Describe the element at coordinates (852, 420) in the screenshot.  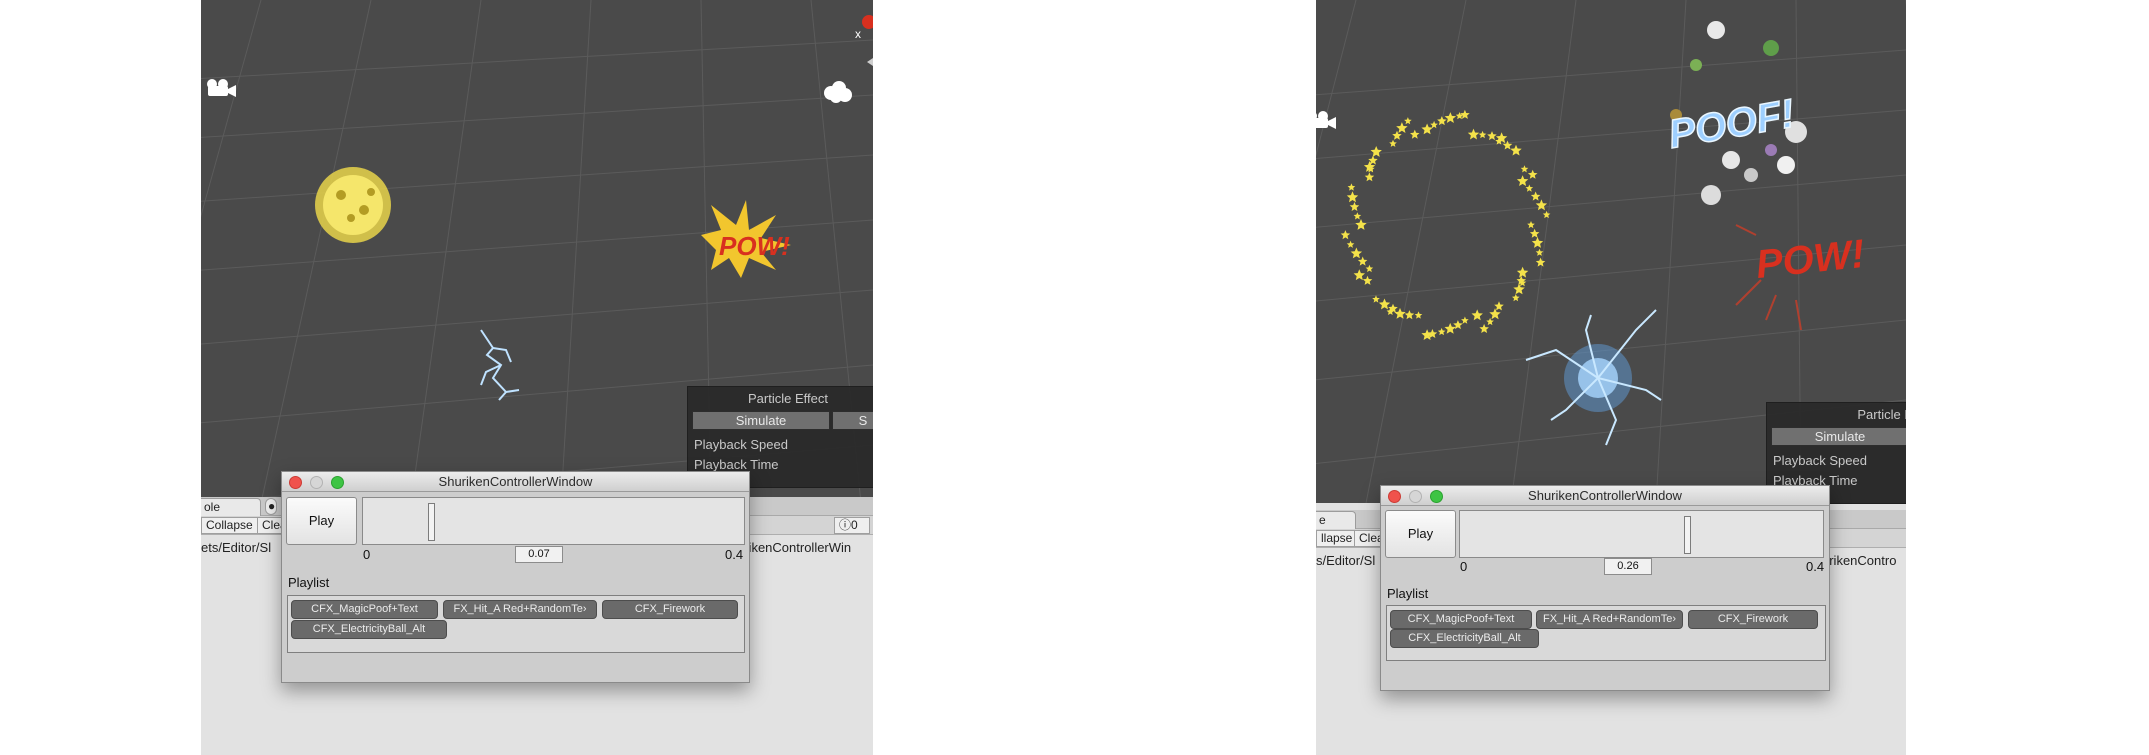
I see `stop-button: S` at that location.